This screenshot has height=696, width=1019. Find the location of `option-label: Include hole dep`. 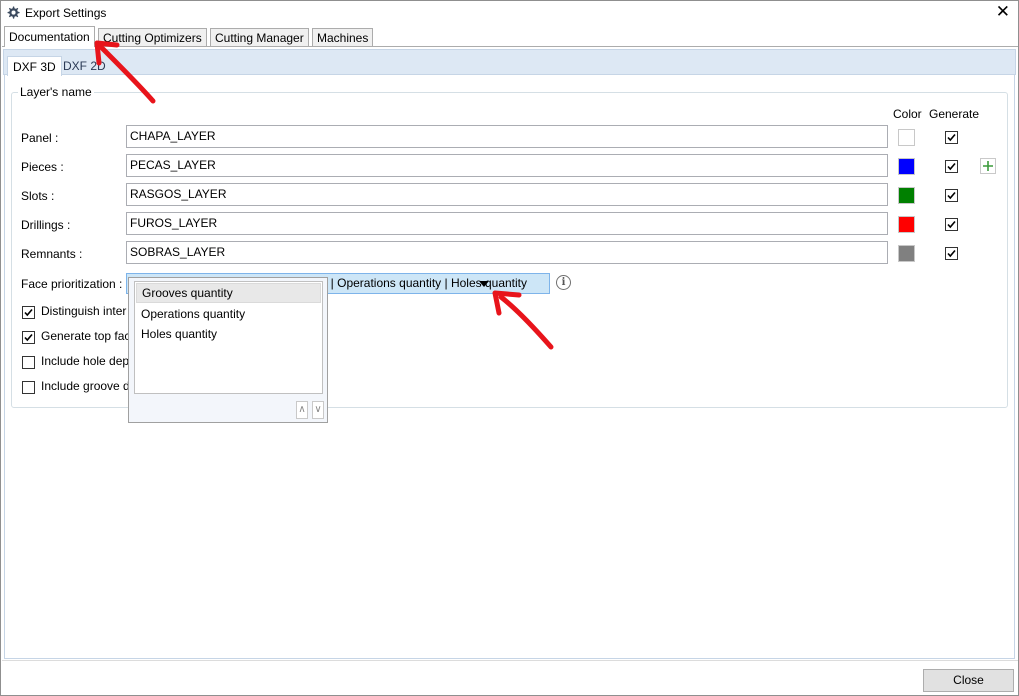

option-label: Include hole dep is located at coordinates (85, 361).